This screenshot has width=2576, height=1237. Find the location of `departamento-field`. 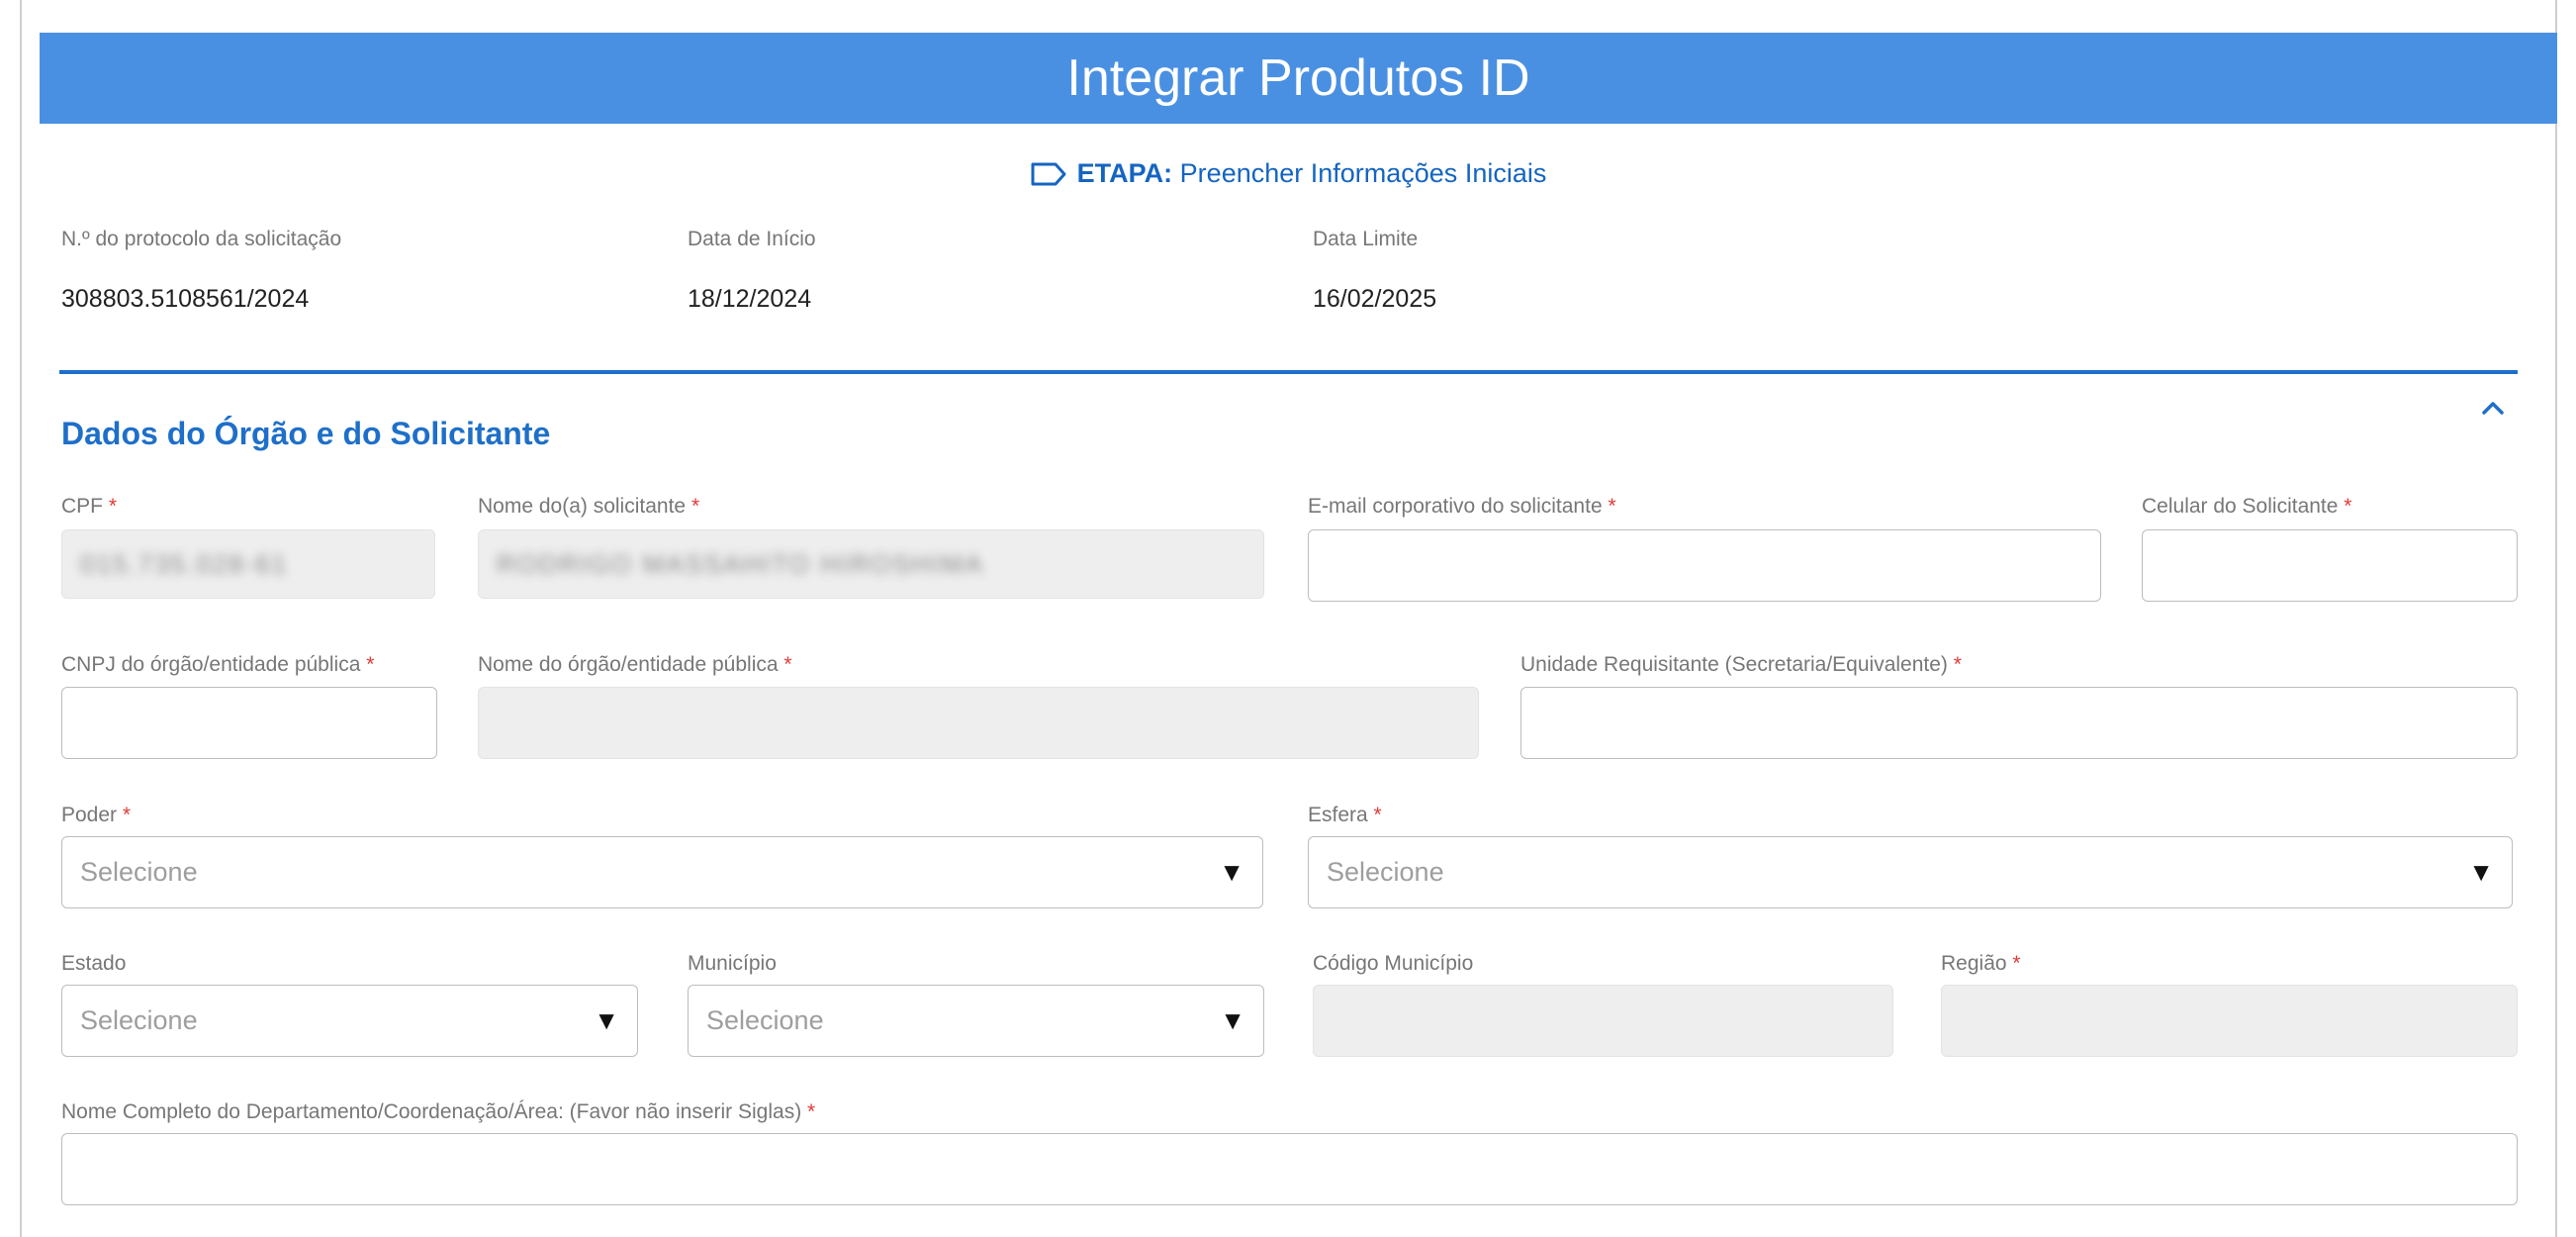

departamento-field is located at coordinates (1290, 1169).